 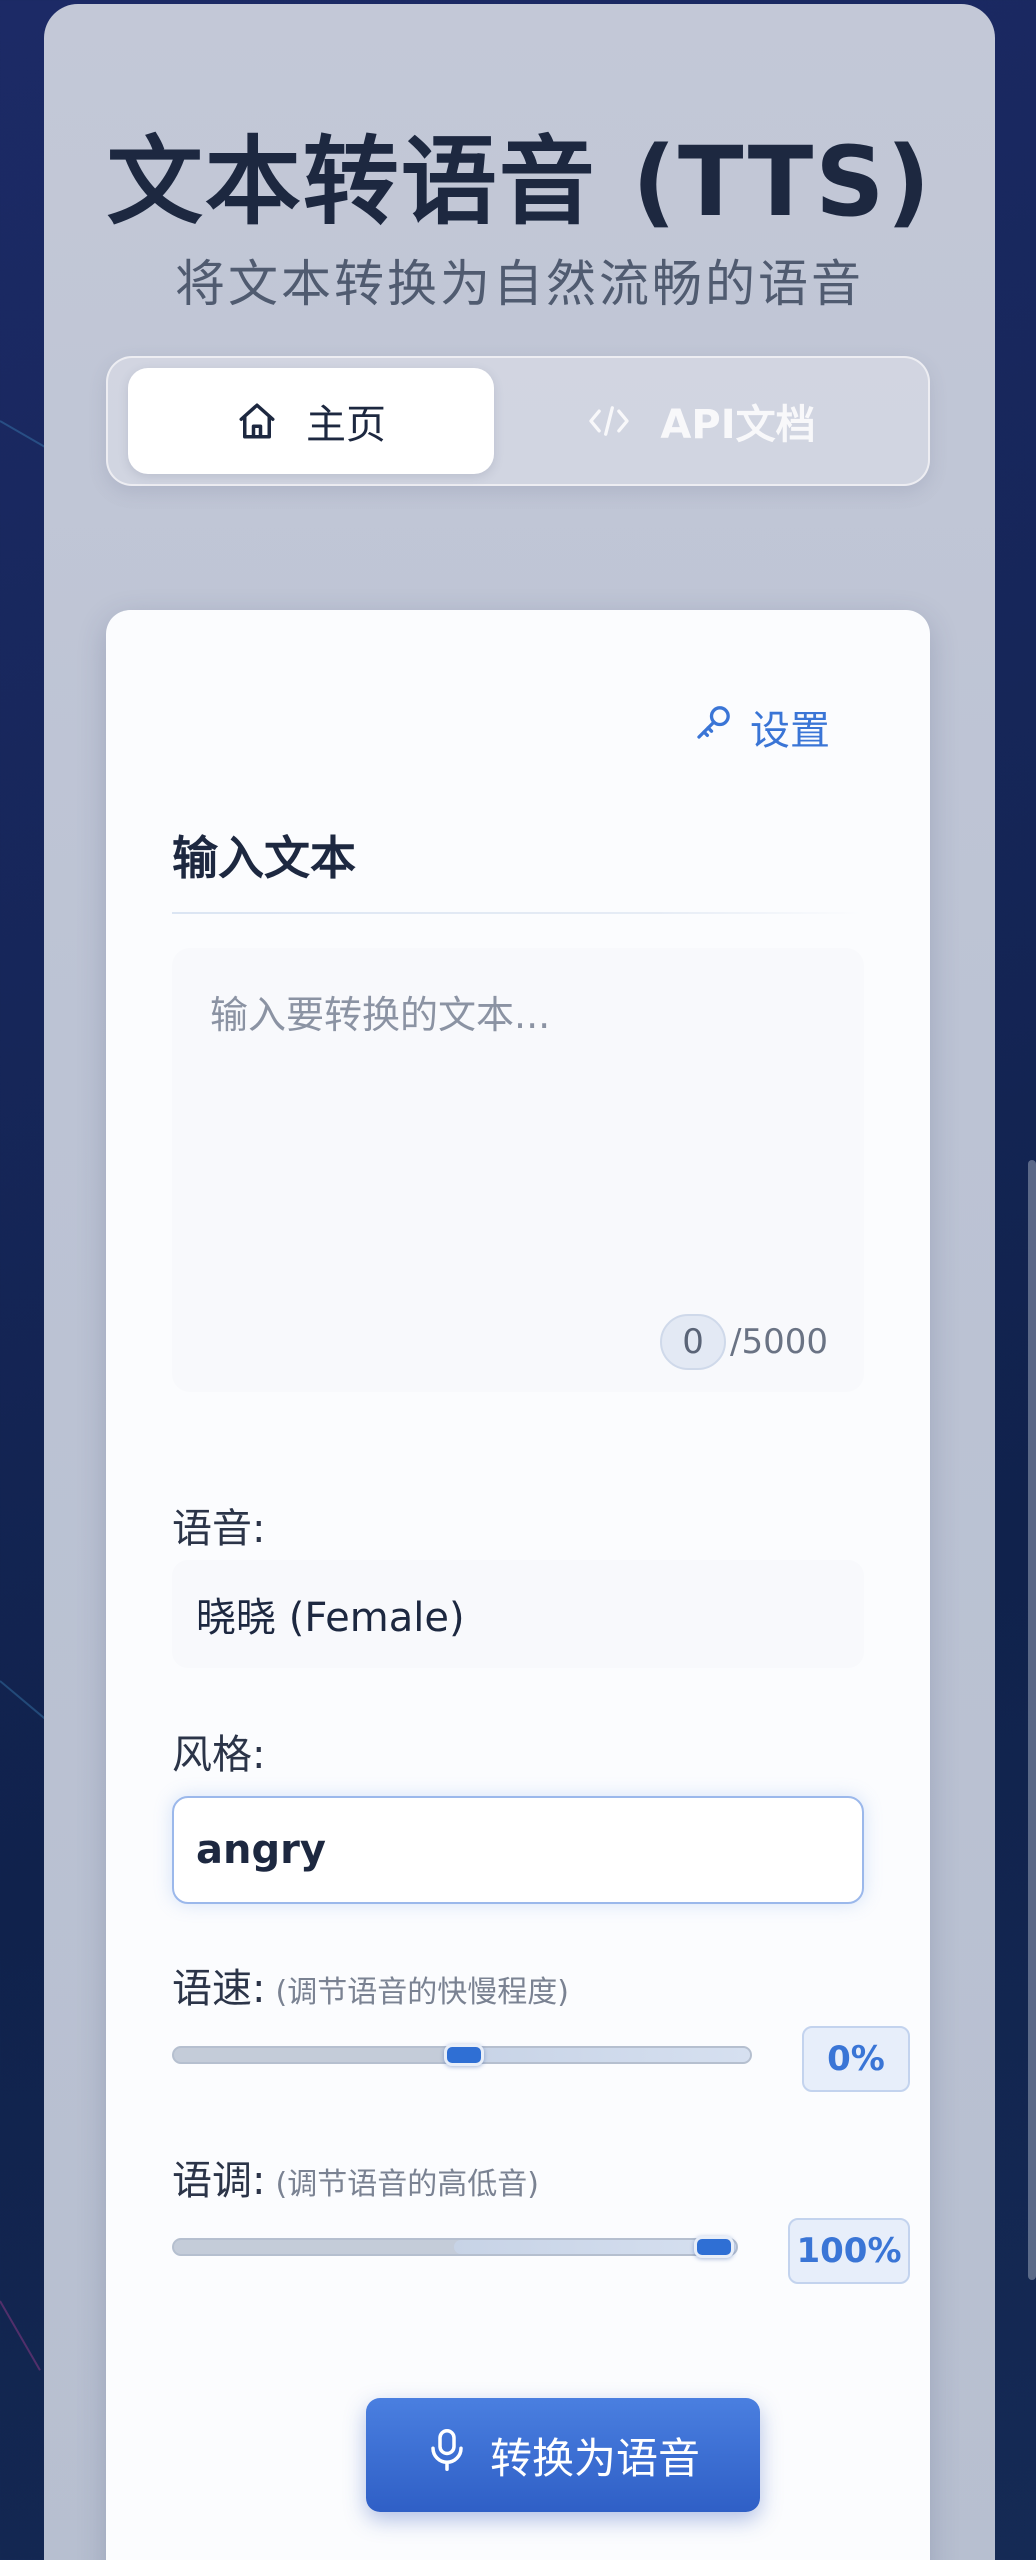 What do you see at coordinates (455, 2247) in the screenshot?
I see `pitch-slider` at bounding box center [455, 2247].